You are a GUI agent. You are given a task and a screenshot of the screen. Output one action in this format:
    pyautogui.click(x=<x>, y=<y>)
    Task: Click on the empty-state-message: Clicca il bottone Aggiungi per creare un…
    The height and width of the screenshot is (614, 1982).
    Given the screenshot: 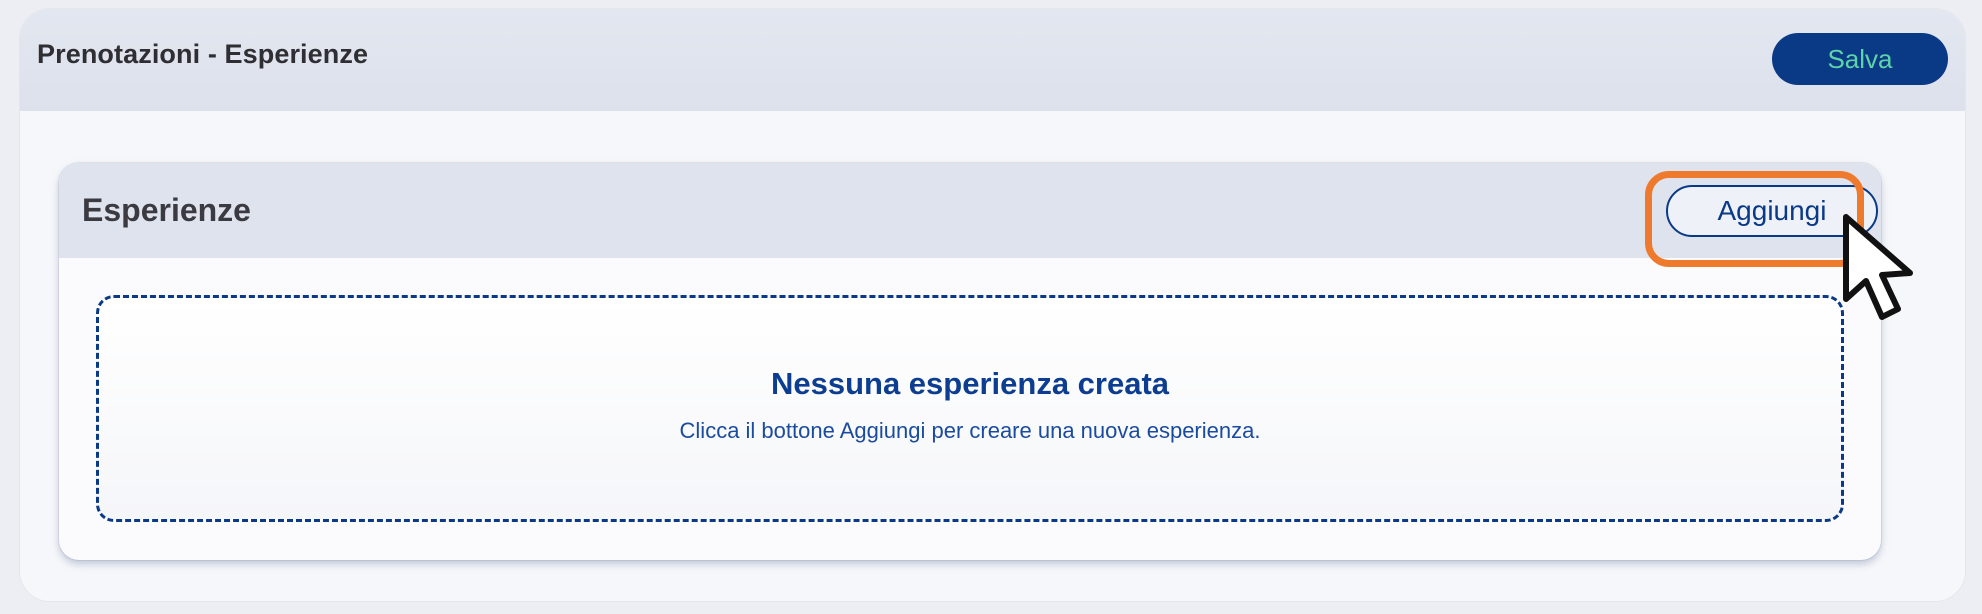 What is the action you would take?
    pyautogui.click(x=970, y=430)
    